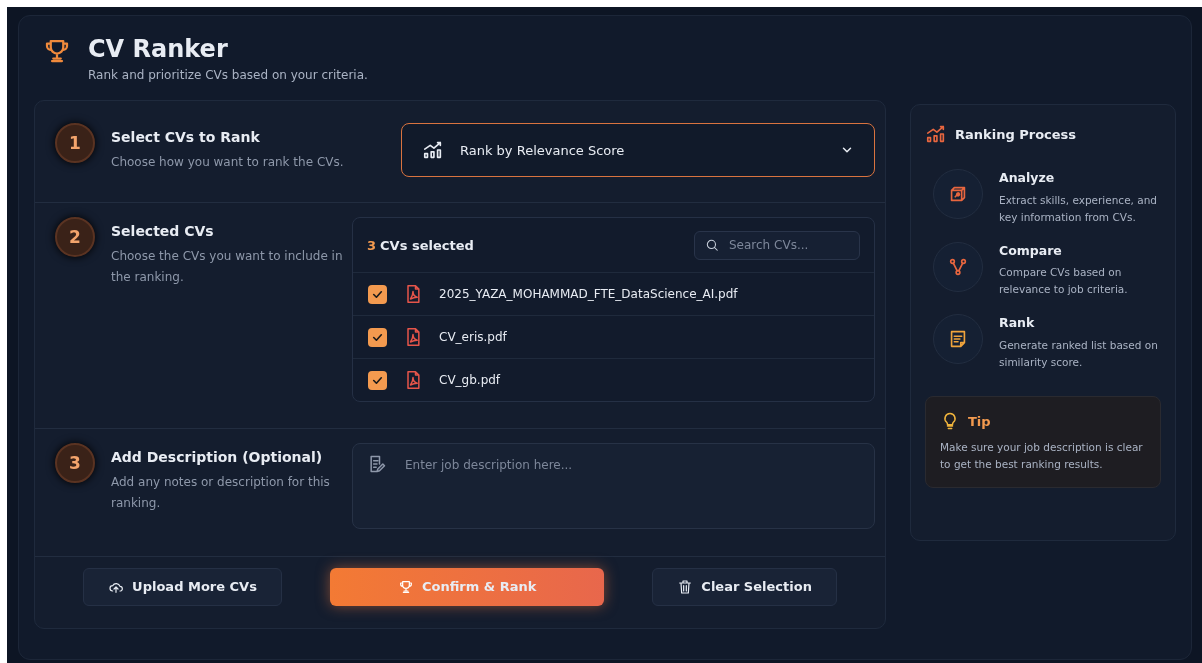  Describe the element at coordinates (186, 138) in the screenshot. I see `step-title: Select CVs to Rank` at that location.